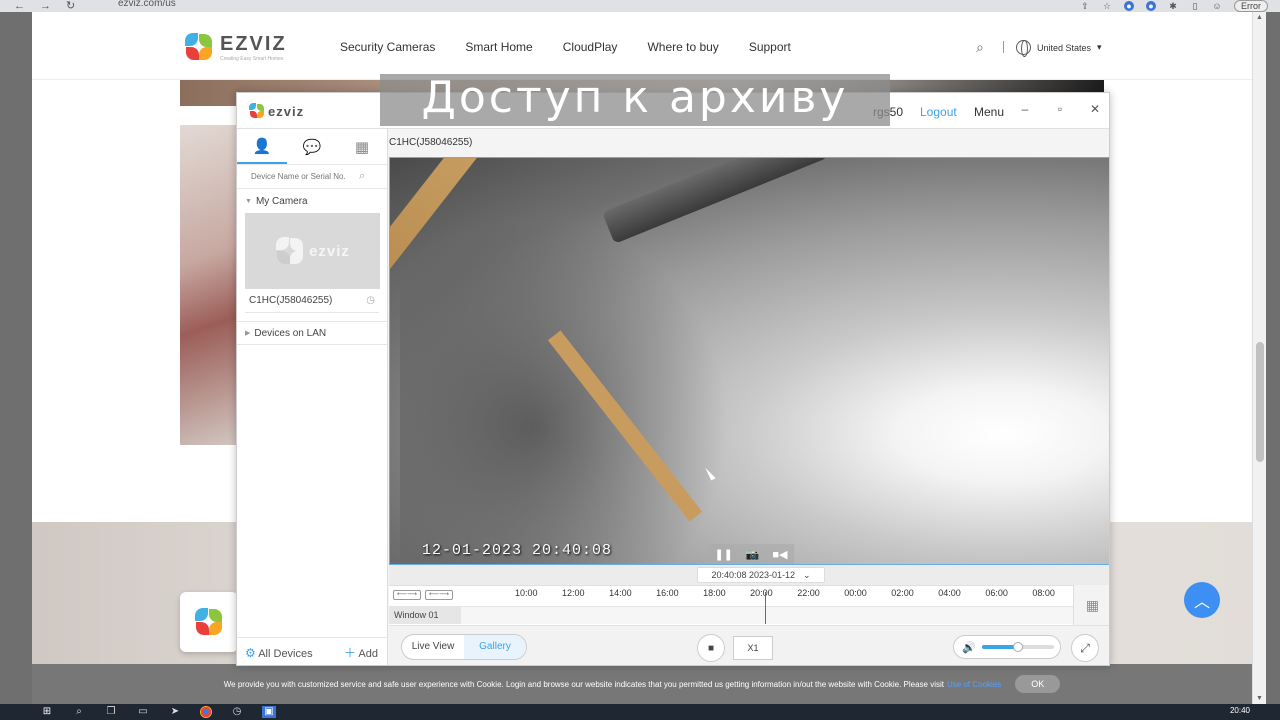 Image resolution: width=1280 pixels, height=720 pixels. I want to click on reload-icon: ↻, so click(72, 6).